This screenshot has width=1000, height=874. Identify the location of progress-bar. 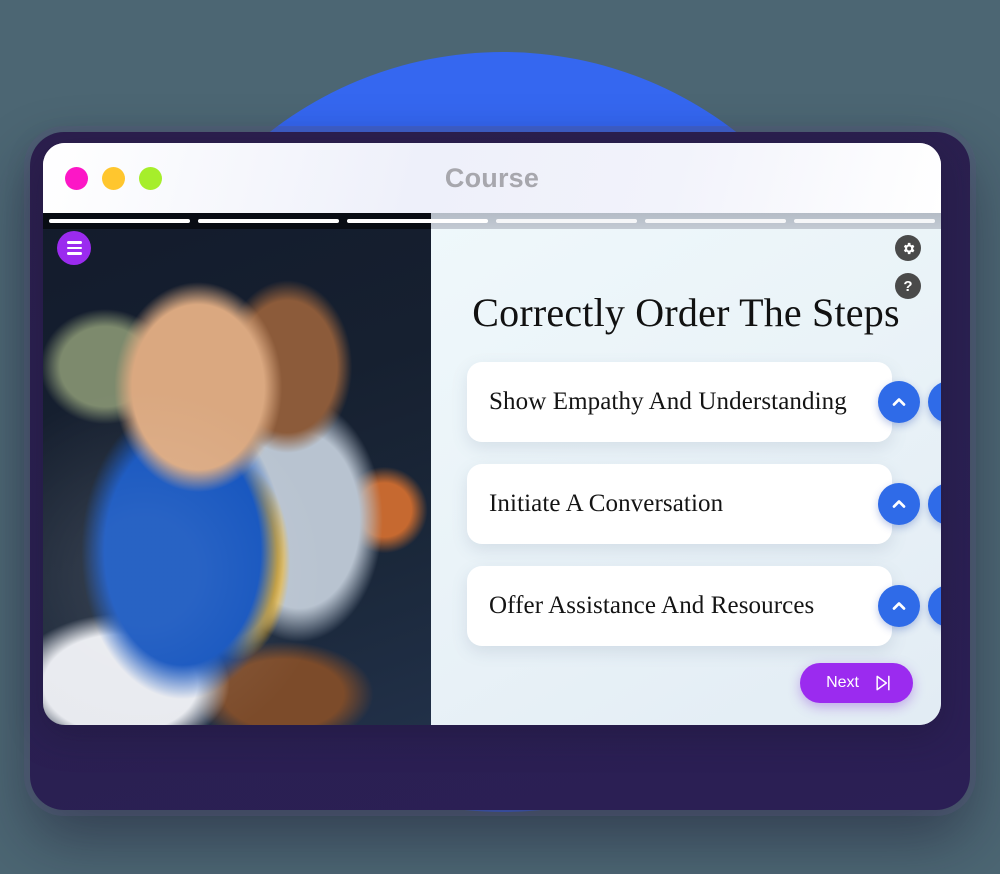
(492, 221).